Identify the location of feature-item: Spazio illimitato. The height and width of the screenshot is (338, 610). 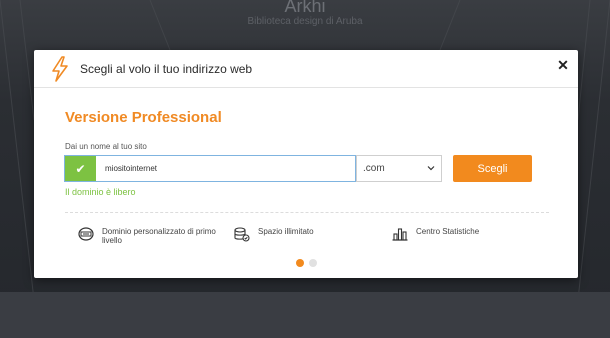
(274, 234).